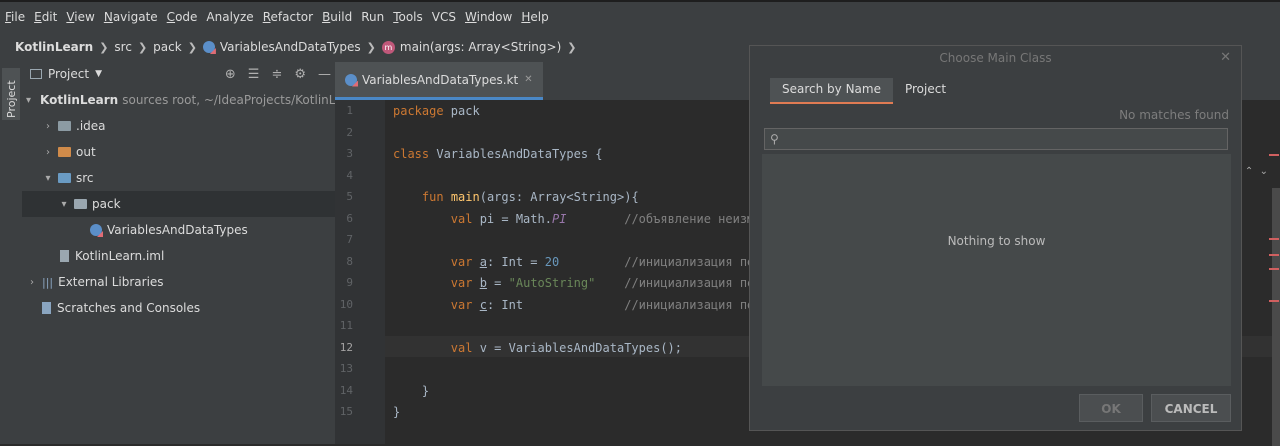 The image size is (1280, 446). I want to click on dialog-tabs: Search by Name Project, so click(864, 91).